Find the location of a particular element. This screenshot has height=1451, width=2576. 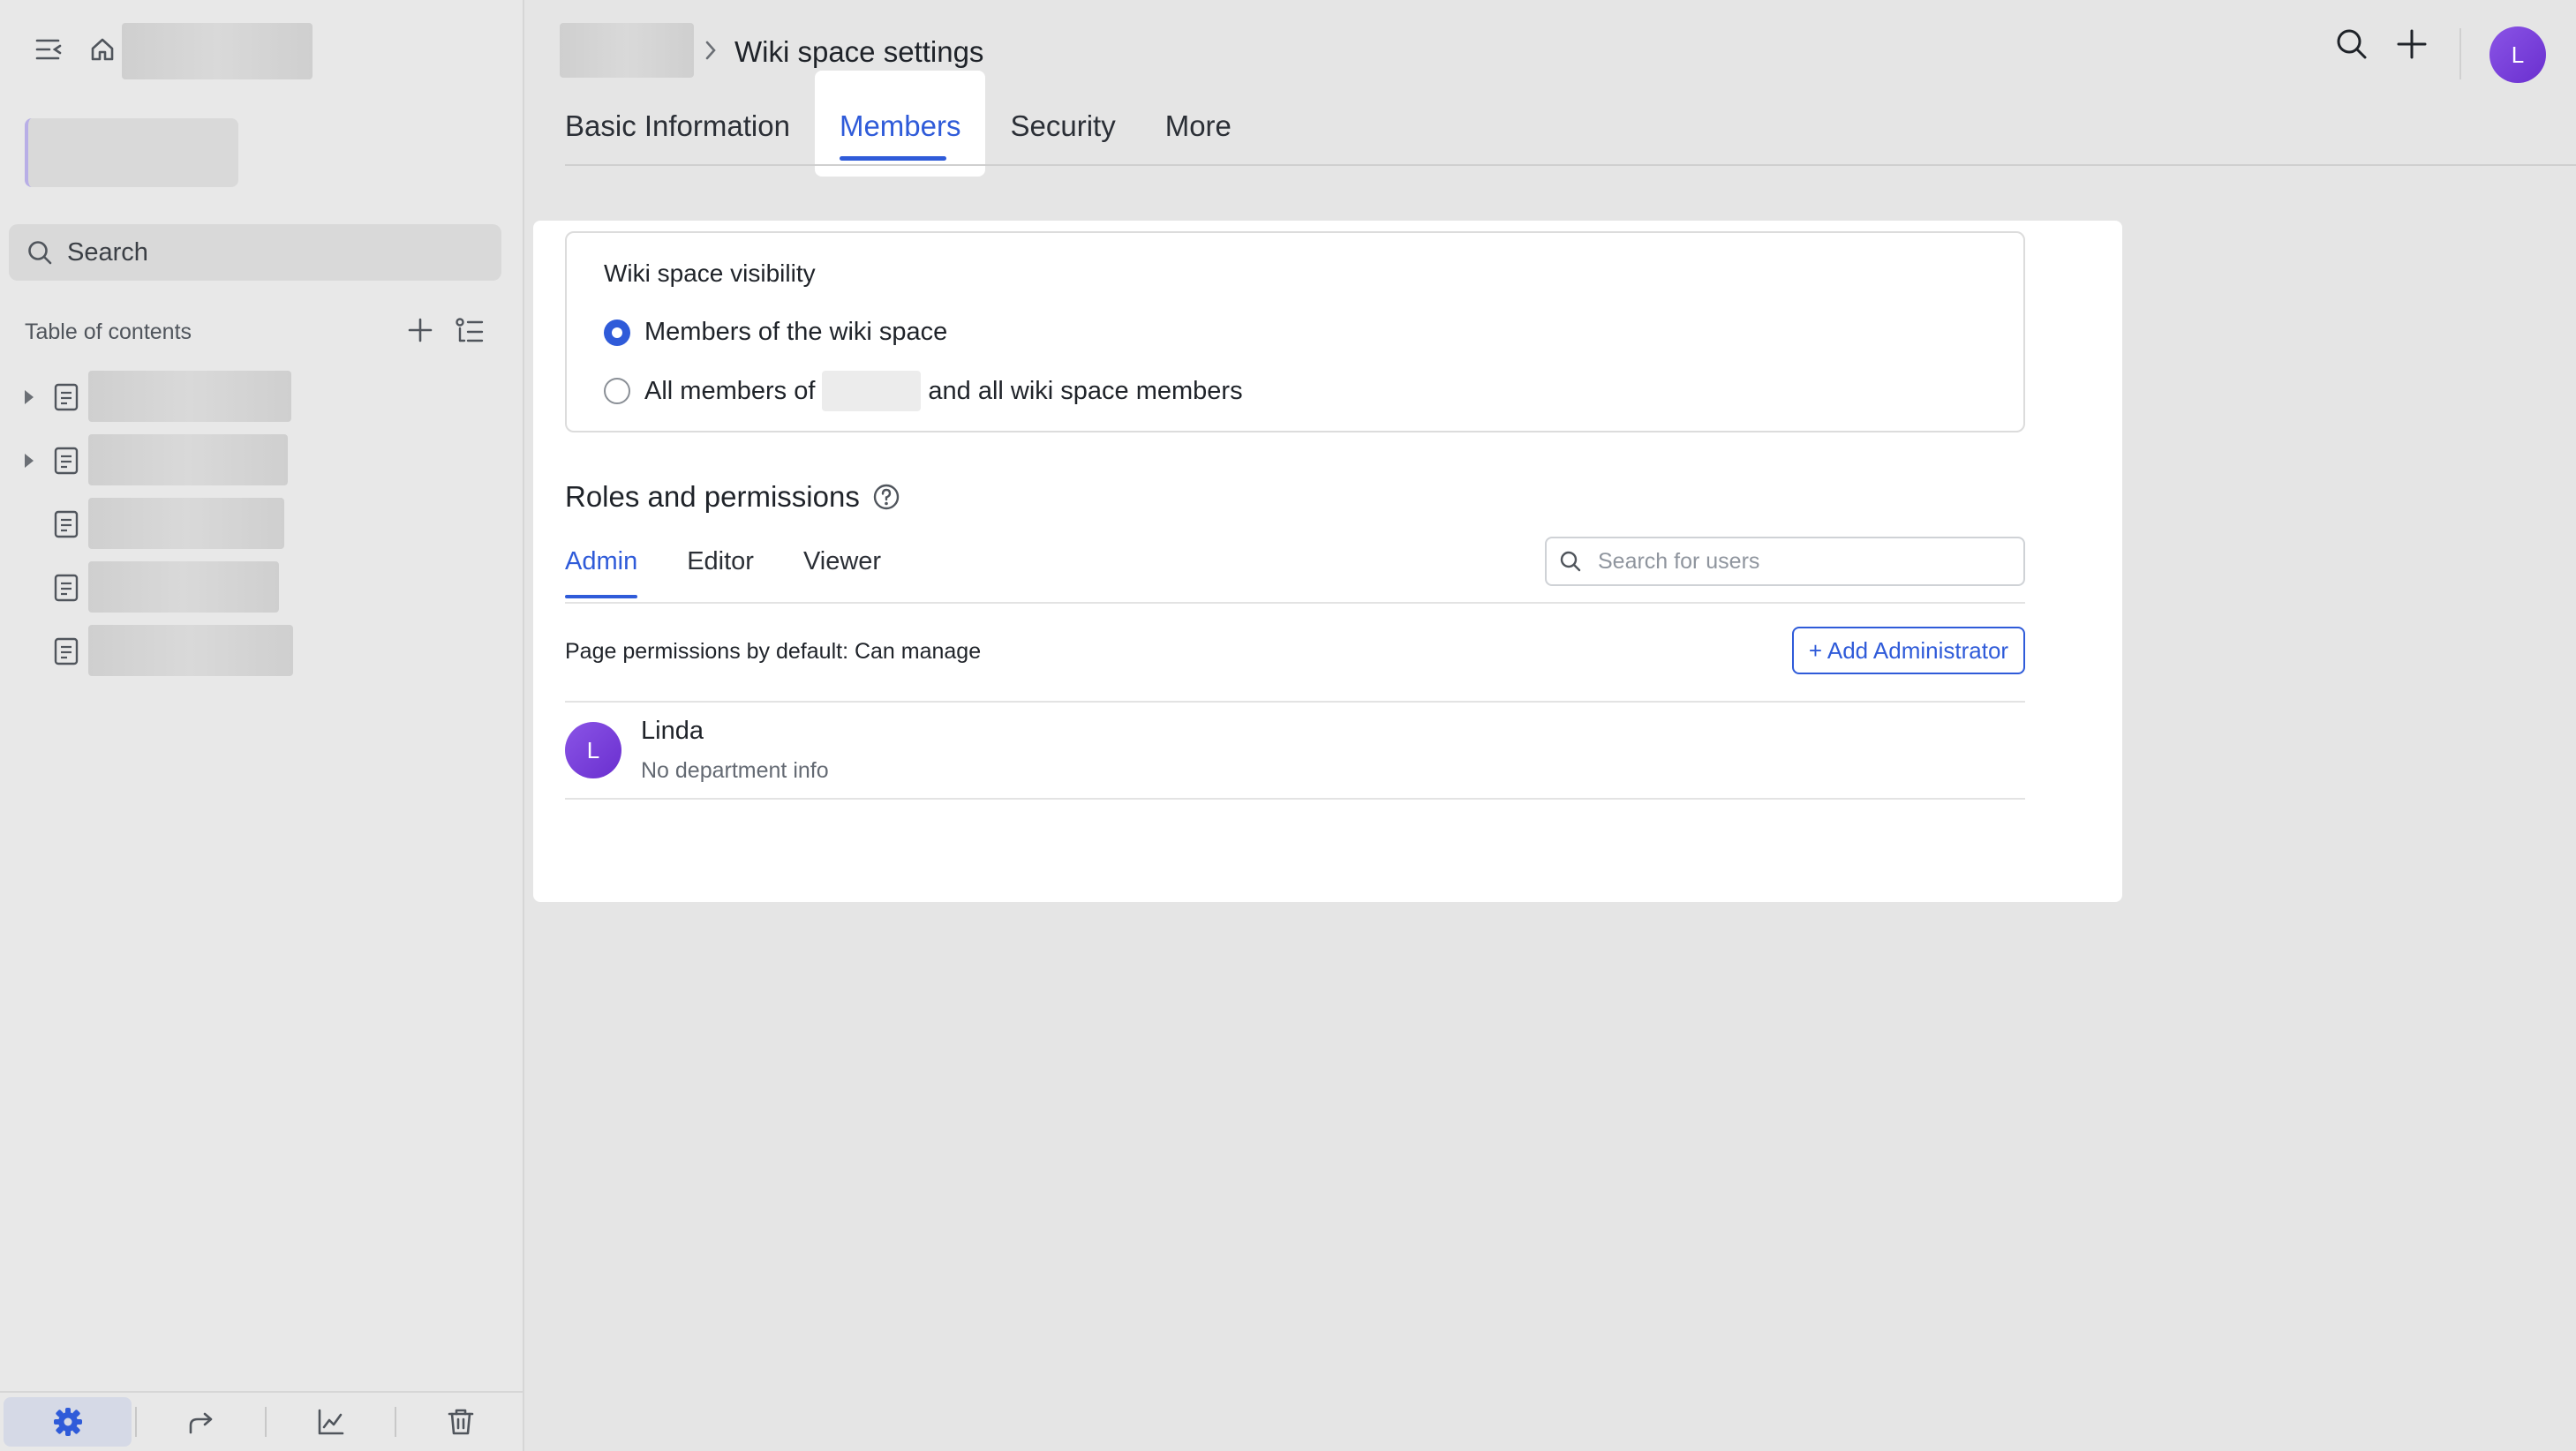

line-chart-icon is located at coordinates (331, 1422).